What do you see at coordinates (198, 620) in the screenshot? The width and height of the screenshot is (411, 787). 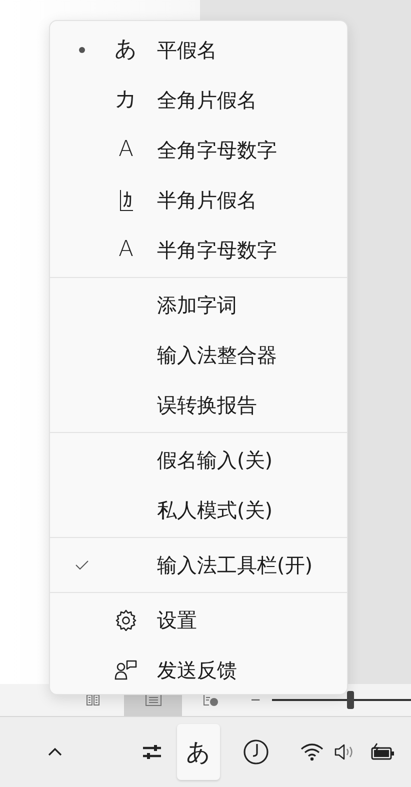 I see `menu-item: 设置` at bounding box center [198, 620].